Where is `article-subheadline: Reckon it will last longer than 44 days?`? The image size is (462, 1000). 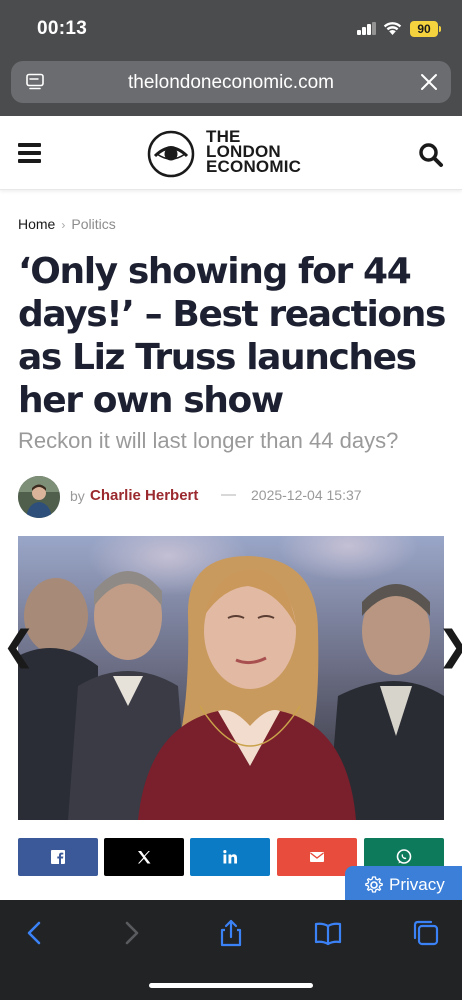 article-subheadline: Reckon it will last longer than 44 days? is located at coordinates (208, 440).